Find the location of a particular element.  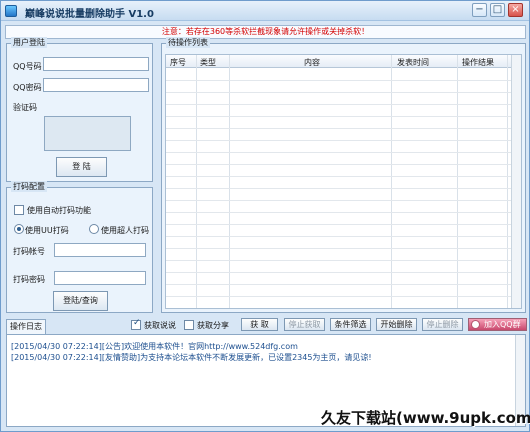

maximize-button: □ is located at coordinates (497, 10).